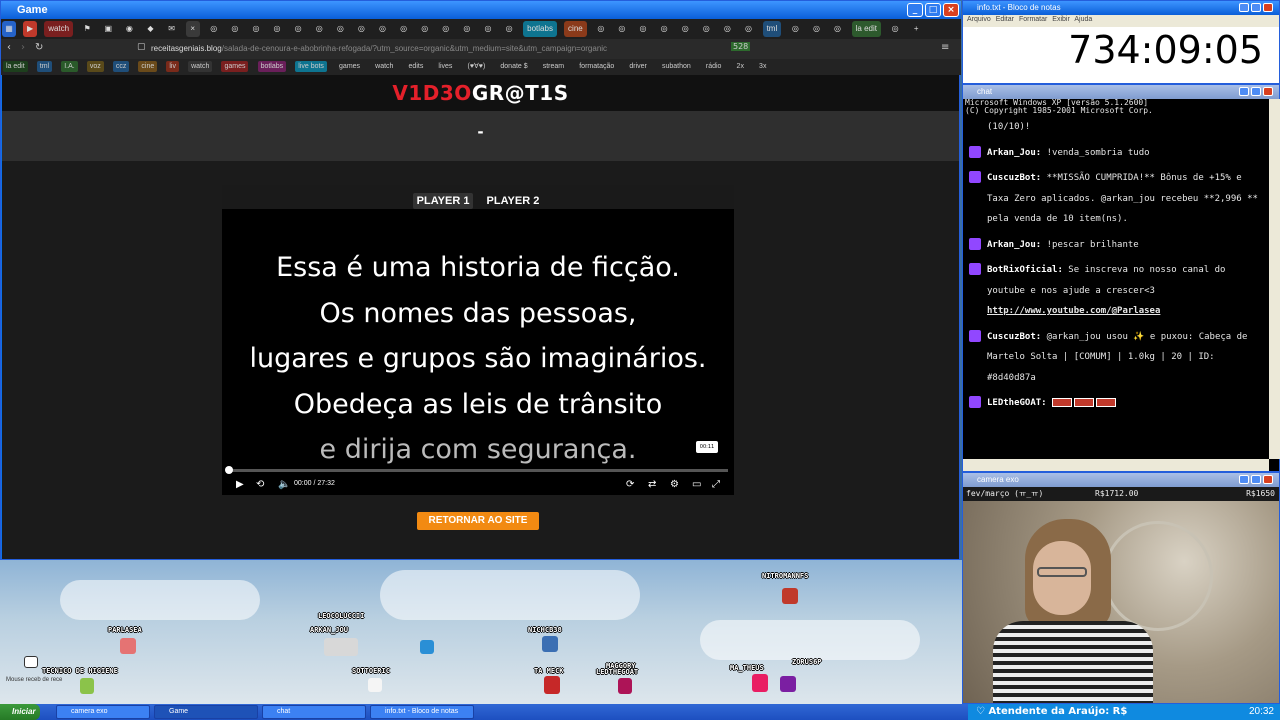 The width and height of the screenshot is (1280, 720). I want to click on close-button: ×, so click(951, 10).